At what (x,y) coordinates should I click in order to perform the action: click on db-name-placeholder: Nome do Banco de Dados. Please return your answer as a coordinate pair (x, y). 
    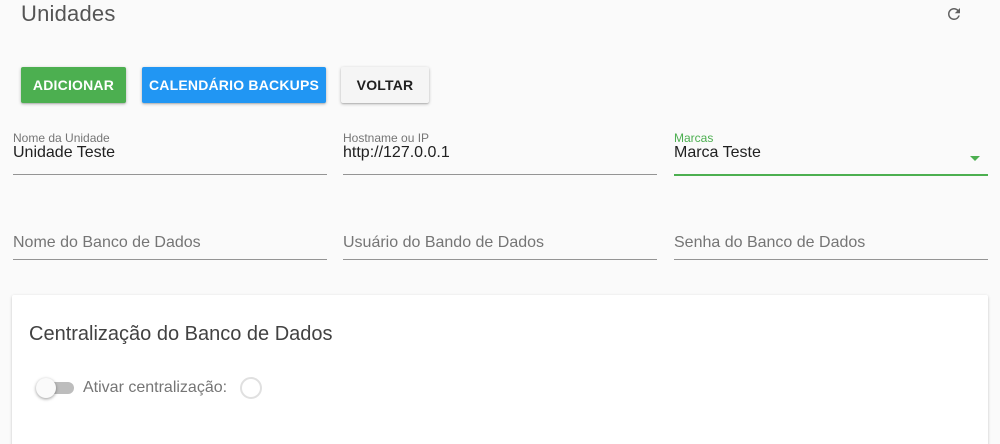
    Looking at the image, I should click on (107, 243).